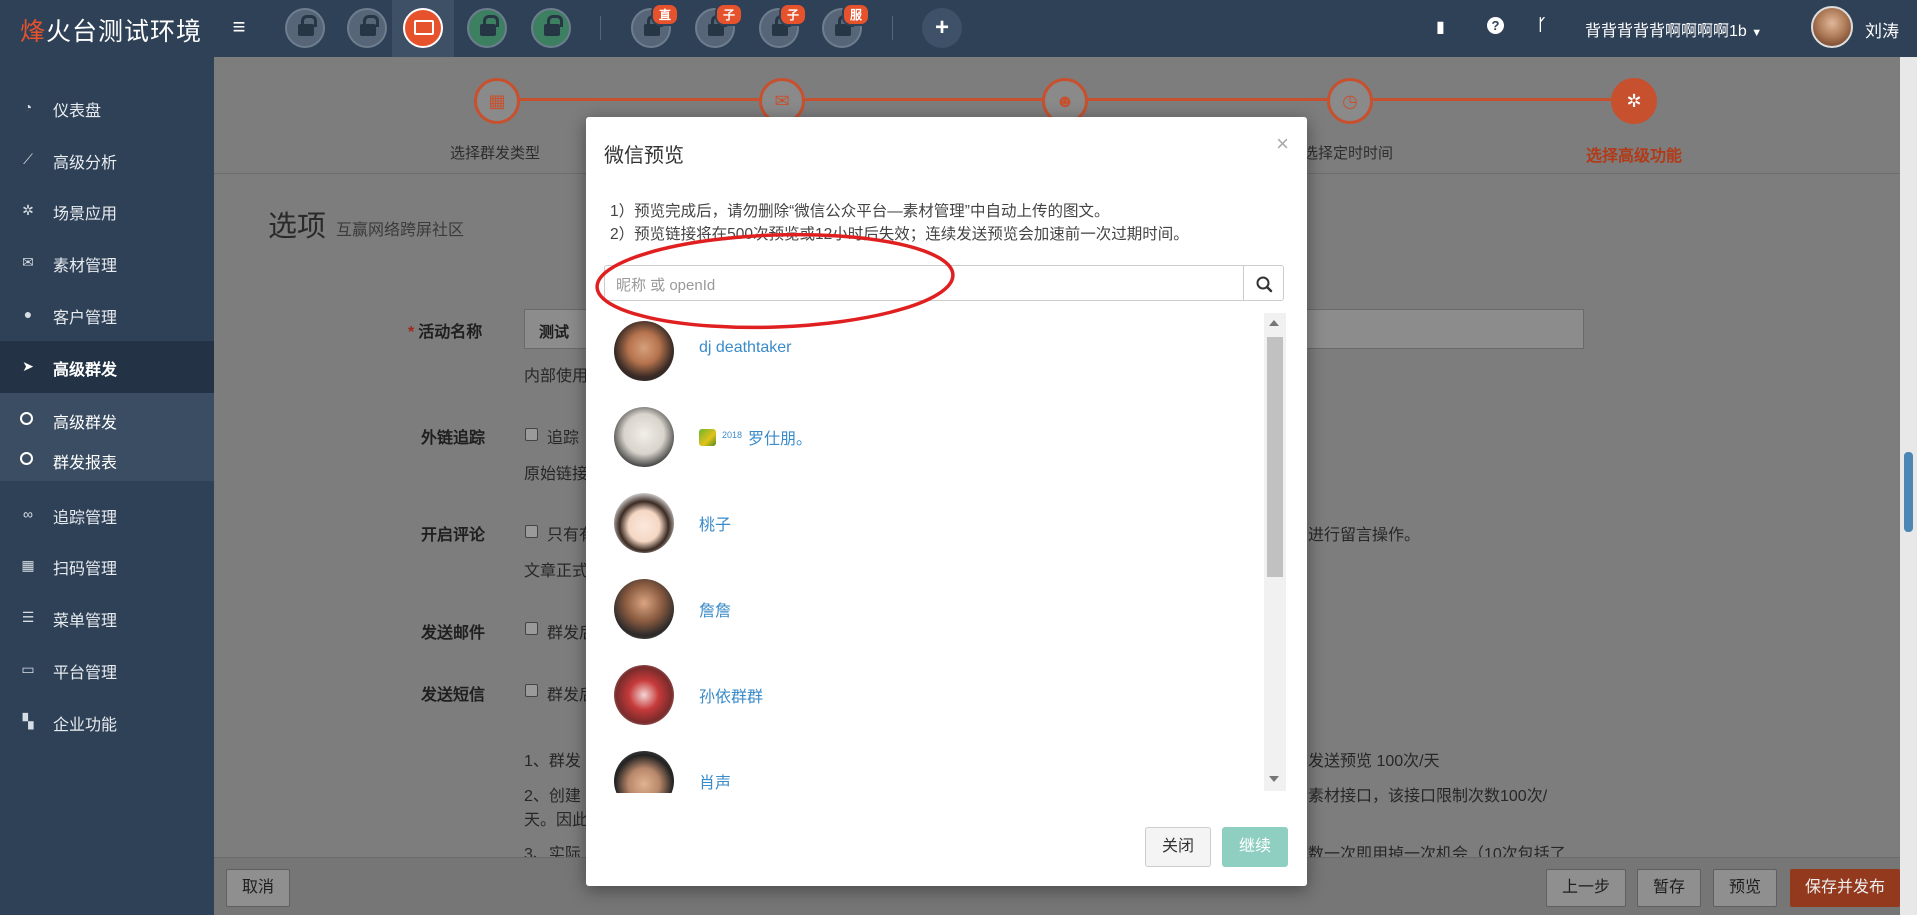 This screenshot has width=1917, height=915. What do you see at coordinates (1275, 457) in the screenshot?
I see `user-list-scrollbar-thumb` at bounding box center [1275, 457].